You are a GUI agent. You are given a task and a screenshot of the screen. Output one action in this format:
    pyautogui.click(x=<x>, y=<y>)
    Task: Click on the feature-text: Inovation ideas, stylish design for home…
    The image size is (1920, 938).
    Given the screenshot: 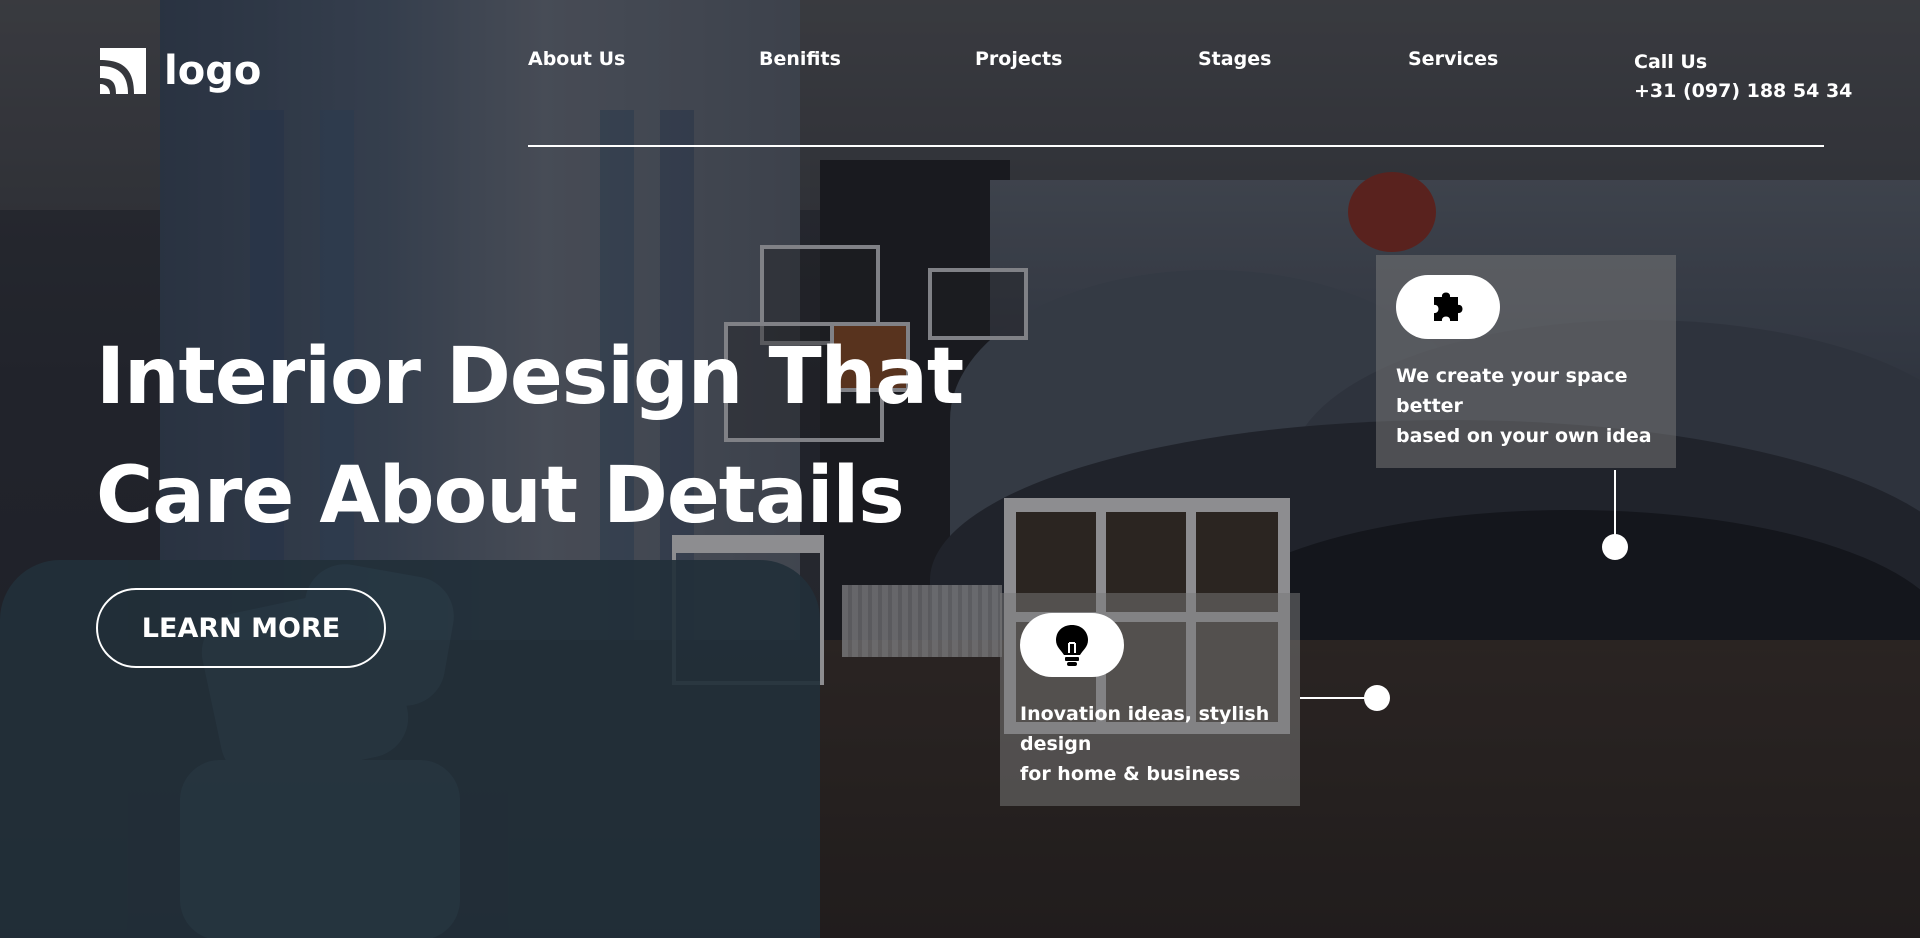 What is the action you would take?
    pyautogui.click(x=1150, y=744)
    